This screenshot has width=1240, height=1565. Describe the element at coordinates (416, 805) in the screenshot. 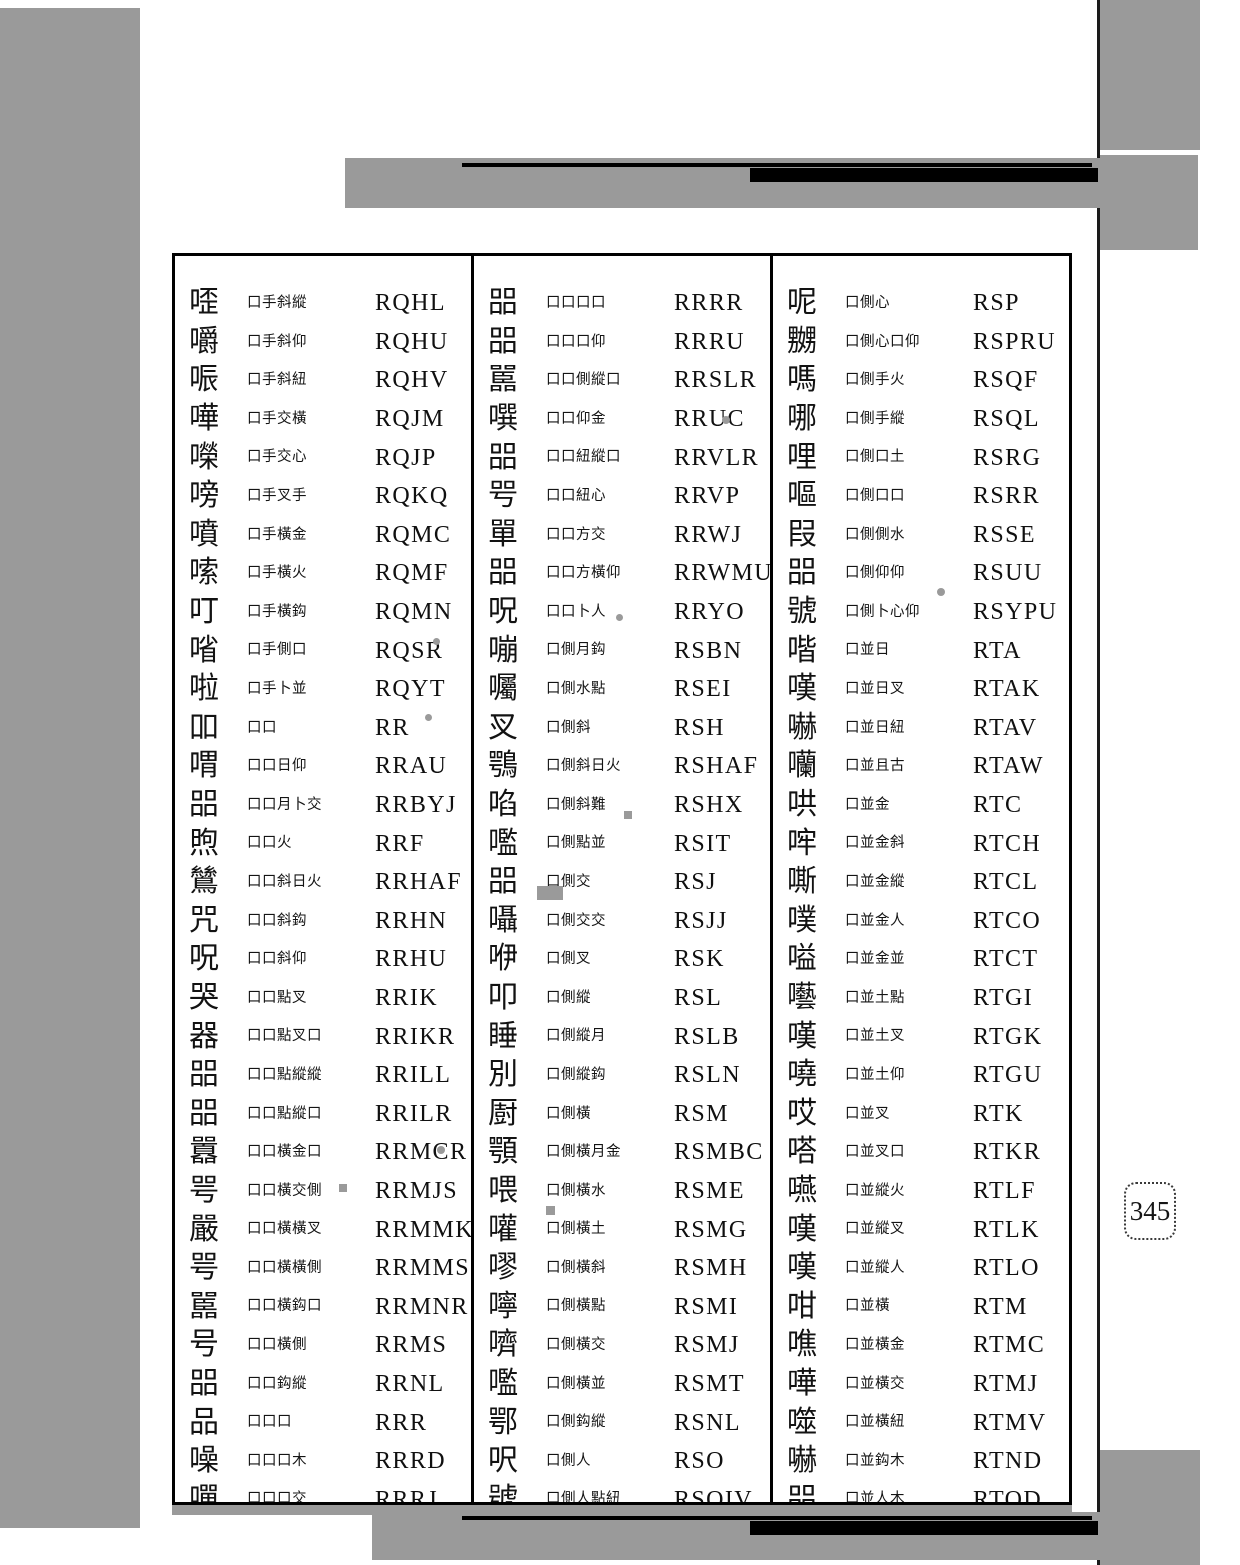

I see `cangjie-code: RRBYJ` at that location.